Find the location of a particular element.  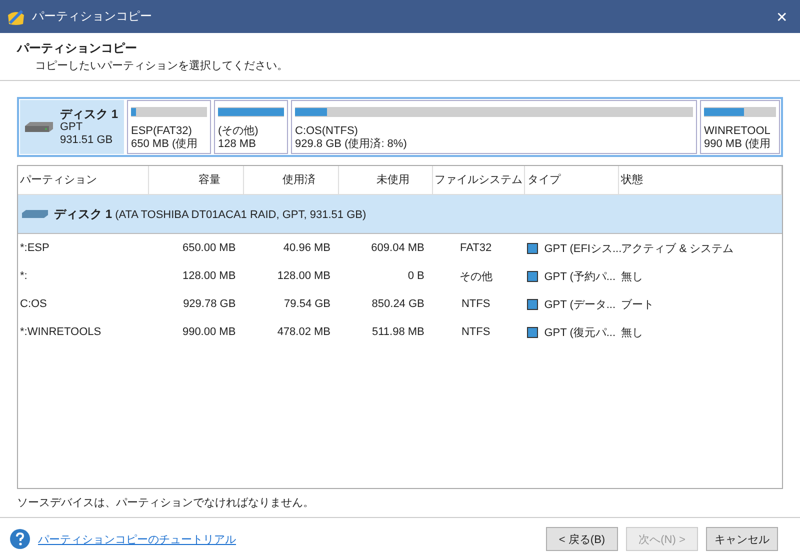

partition-block: C:OS(NTFS) 929.8 GB (使用済: 8%) is located at coordinates (494, 127).